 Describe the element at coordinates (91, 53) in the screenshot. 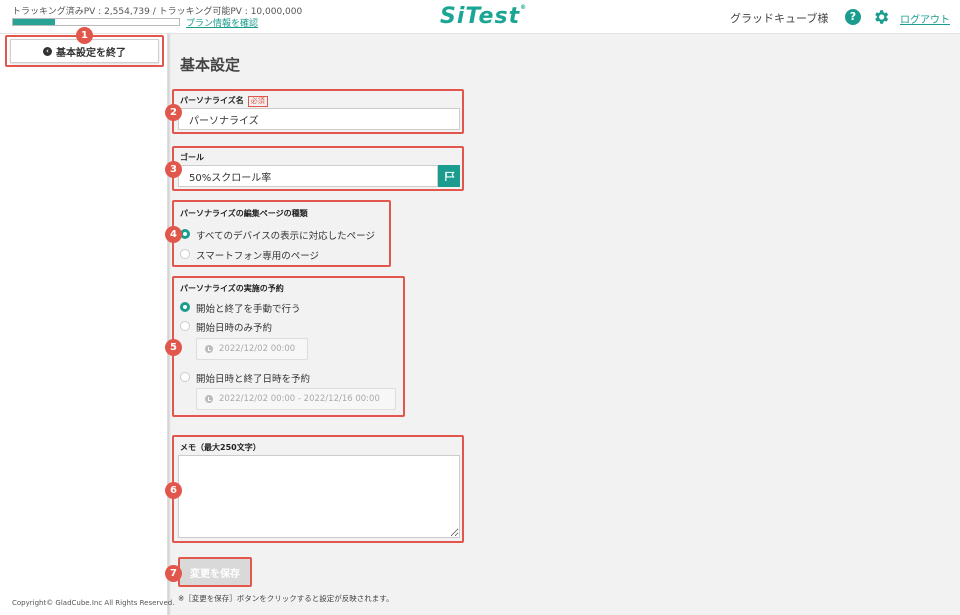

I see `exit-settings-label: 基本設定を終了` at that location.